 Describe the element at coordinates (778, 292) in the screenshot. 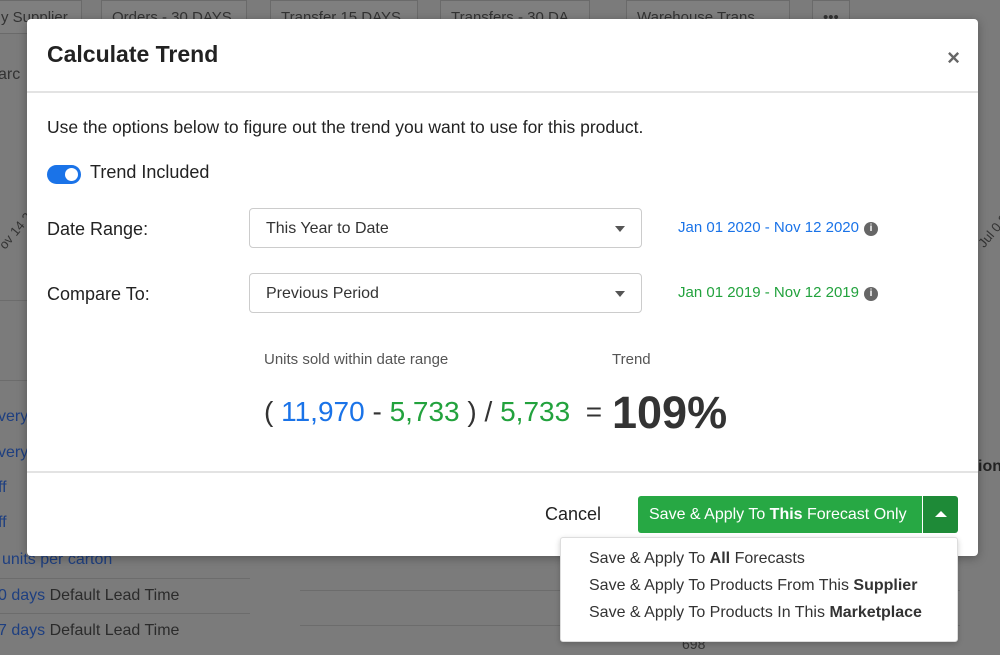

I see `compare-to-dates: Jan 01 2019 - Nov 12 2019 i` at that location.